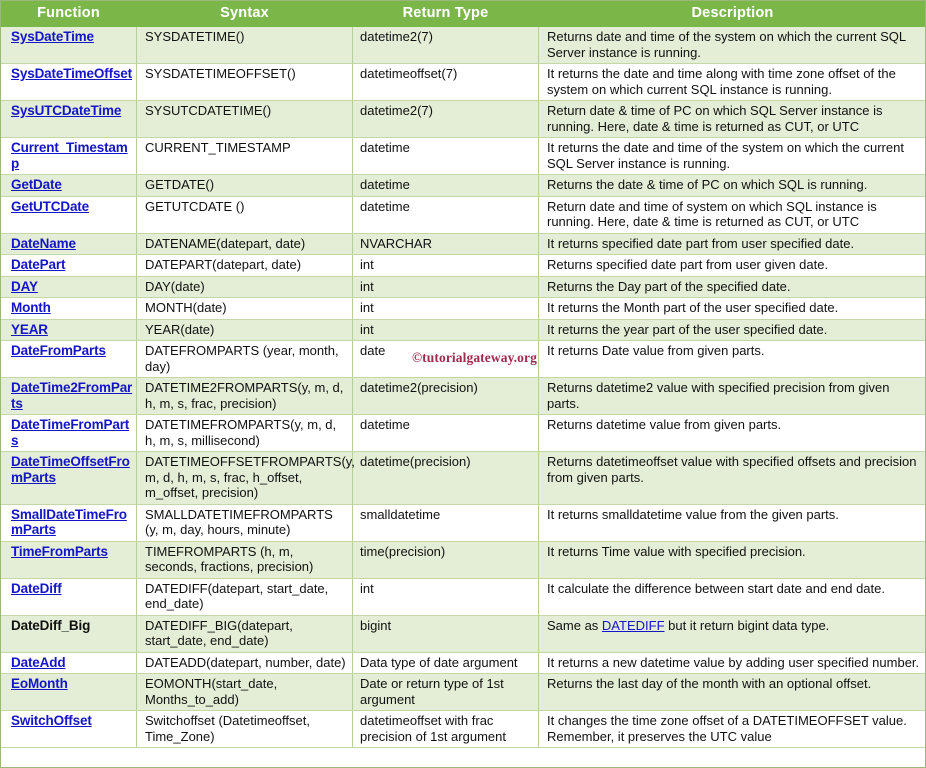  I want to click on function-name-cell: DateTimeFromParts, so click(68, 433).